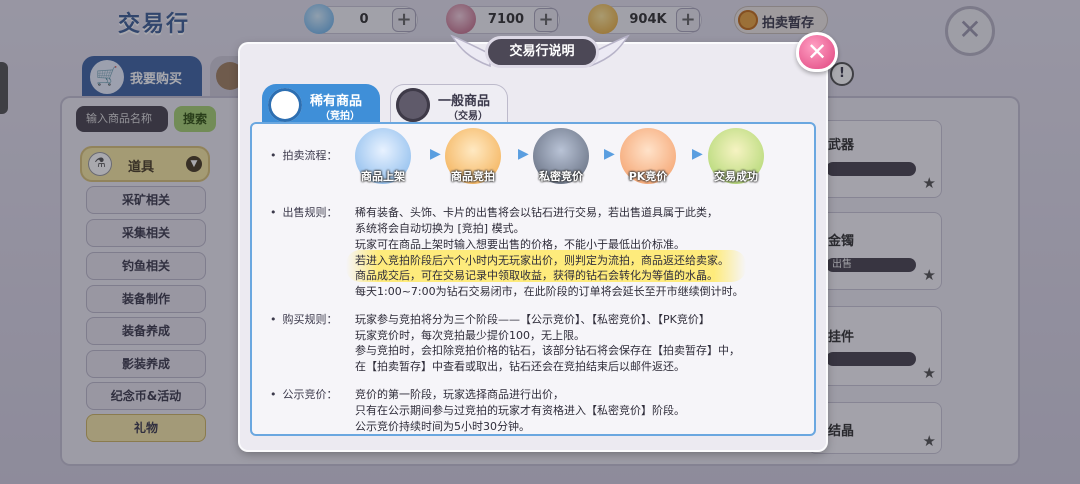 The height and width of the screenshot is (484, 1080). Describe the element at coordinates (561, 176) in the screenshot. I see `flow-step-label: 私密竞价` at that location.